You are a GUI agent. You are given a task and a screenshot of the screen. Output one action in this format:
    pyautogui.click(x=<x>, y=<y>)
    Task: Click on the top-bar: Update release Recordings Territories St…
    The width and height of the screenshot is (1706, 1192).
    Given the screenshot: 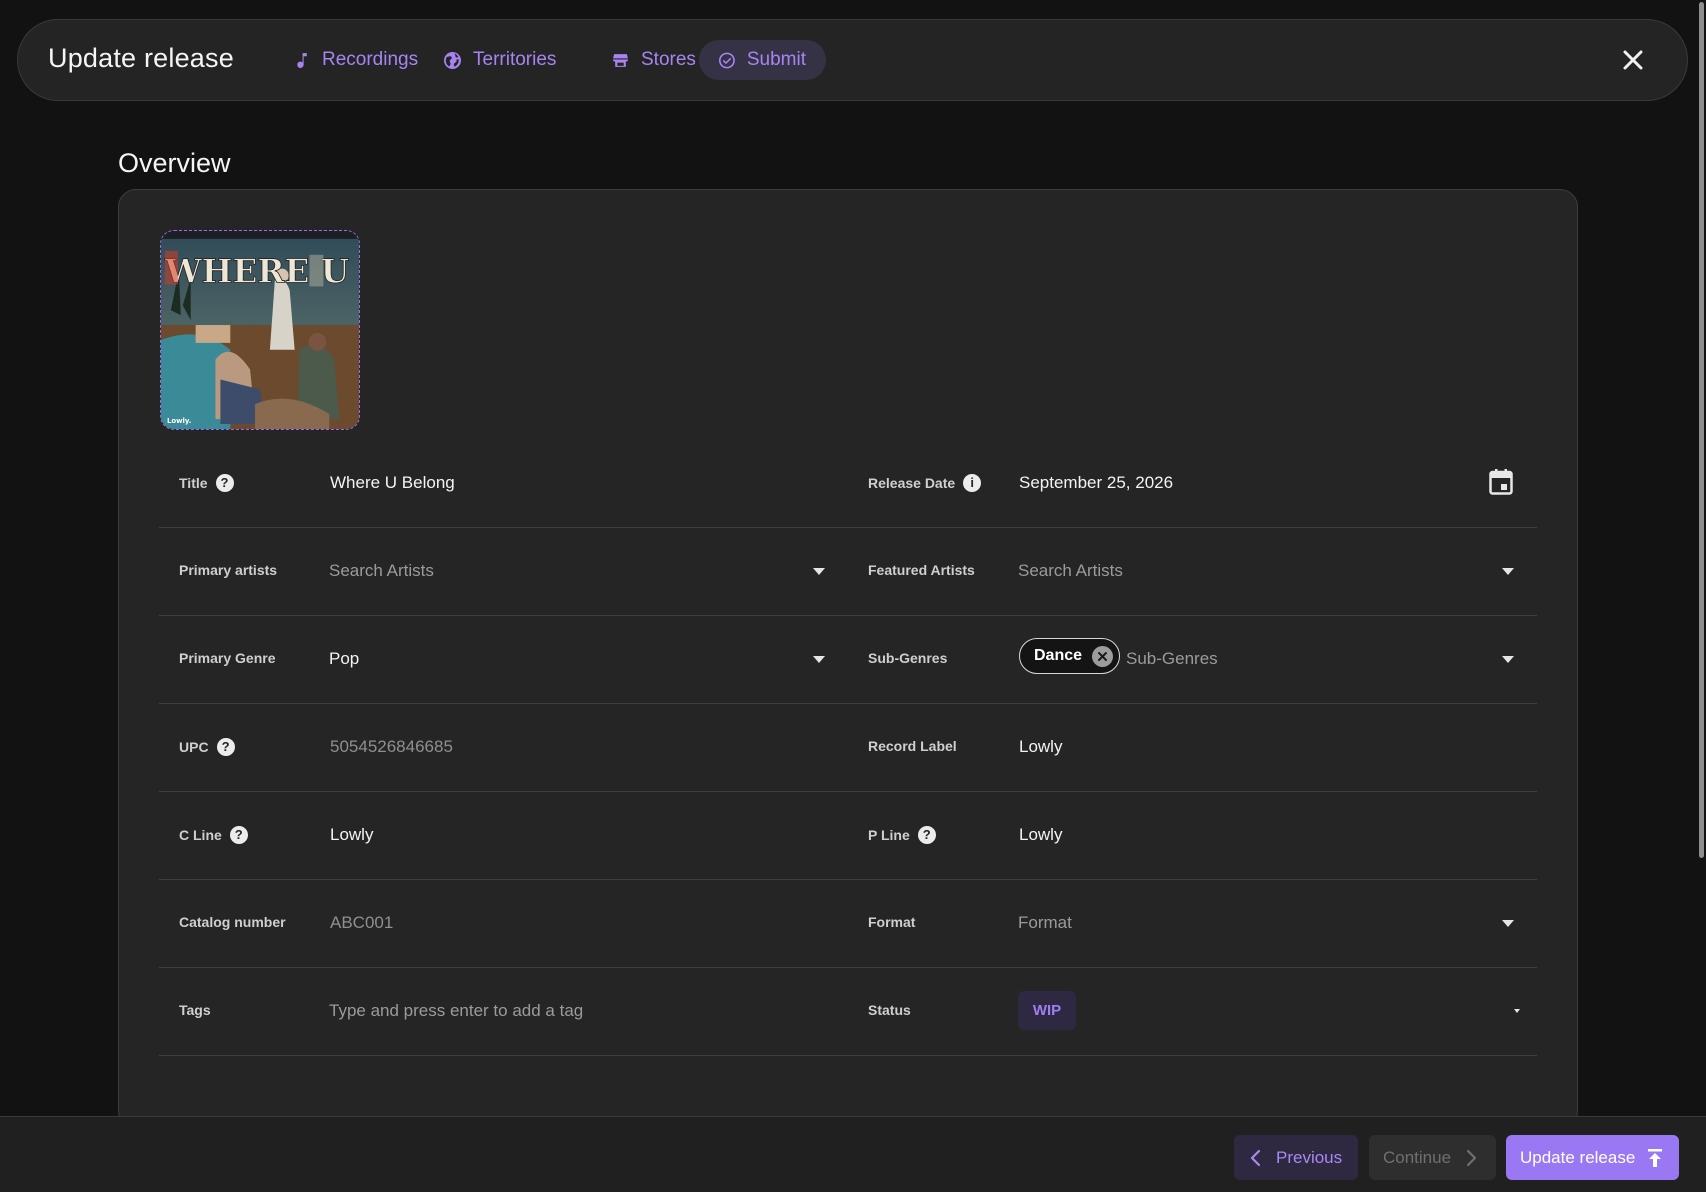 What is the action you would take?
    pyautogui.click(x=852, y=60)
    